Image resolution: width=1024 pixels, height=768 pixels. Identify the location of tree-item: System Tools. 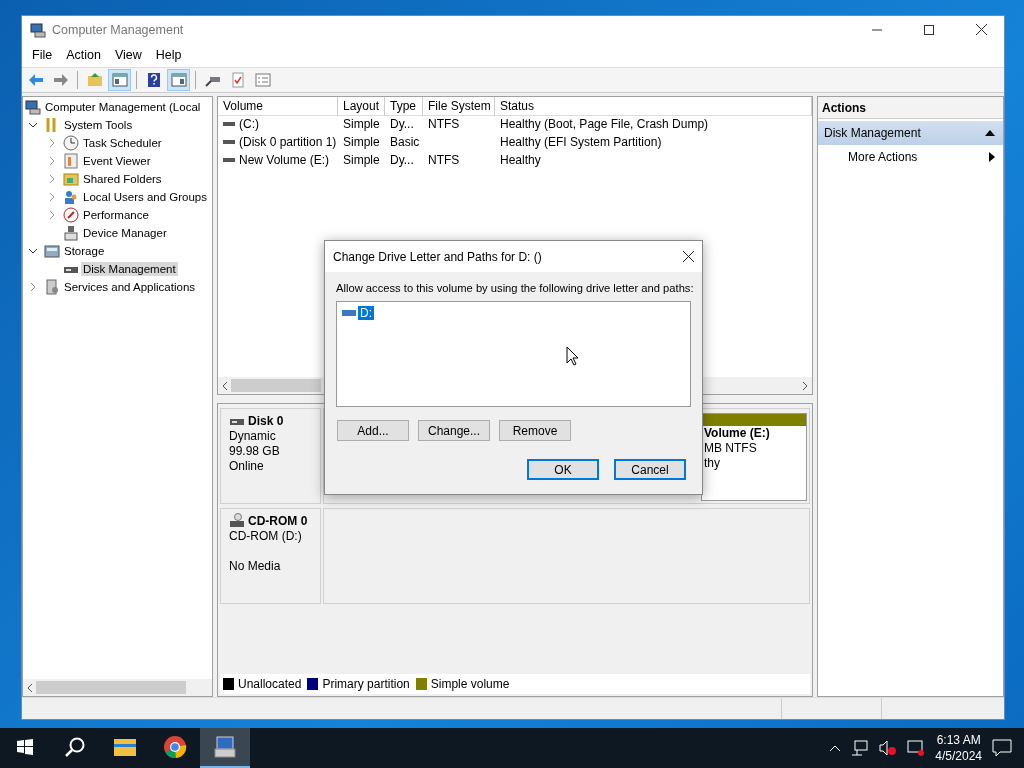
(98, 125).